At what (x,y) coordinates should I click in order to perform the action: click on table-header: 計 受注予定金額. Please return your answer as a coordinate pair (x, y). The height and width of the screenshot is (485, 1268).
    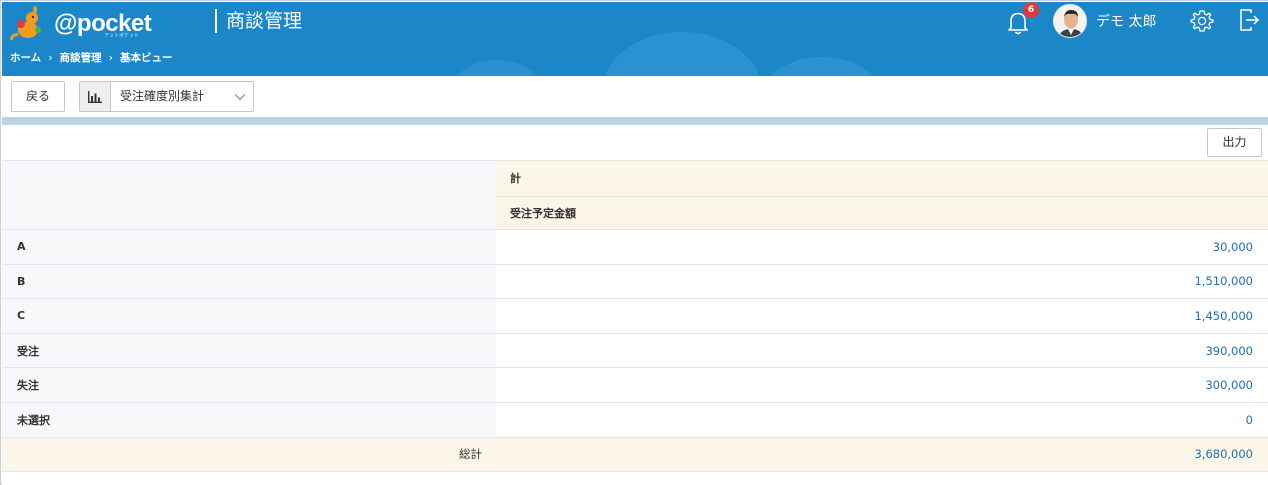
    Looking at the image, I should click on (635, 195).